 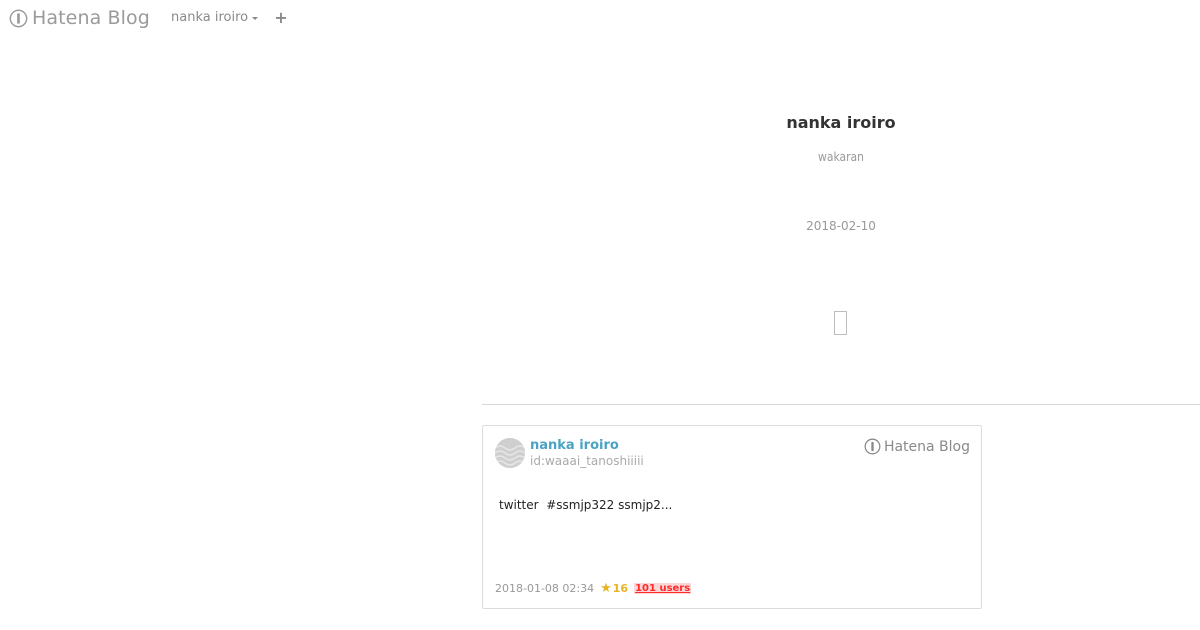 I want to click on author-id-link: id:waaai_tanoshiiiii, so click(x=587, y=461).